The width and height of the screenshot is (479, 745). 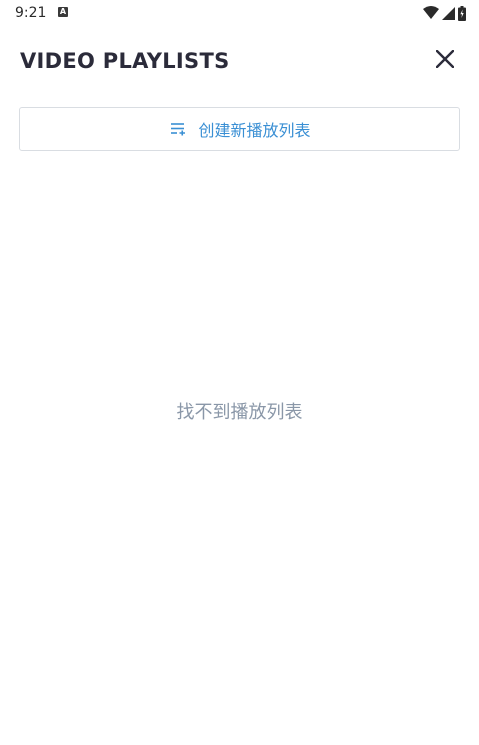 I want to click on status-bar: 9:21 A, so click(x=239, y=13).